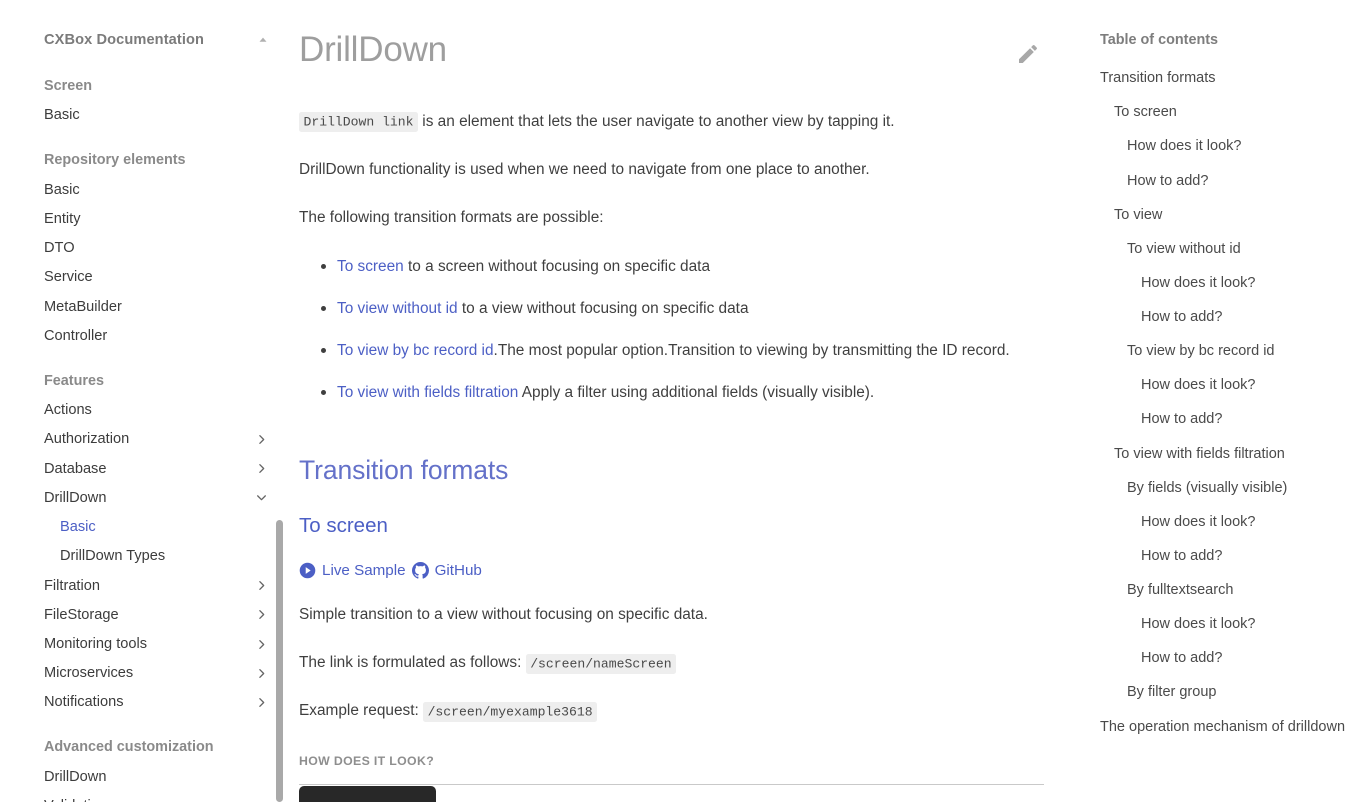 This screenshot has height=802, width=1372. Describe the element at coordinates (68, 410) in the screenshot. I see `sidebar-item-label: Actions` at that location.